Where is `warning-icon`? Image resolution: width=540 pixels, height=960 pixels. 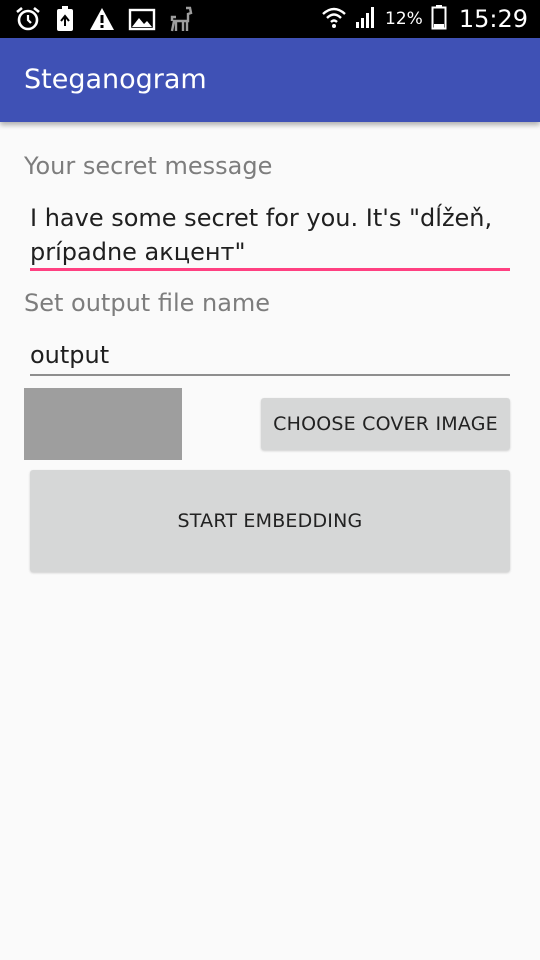 warning-icon is located at coordinates (102, 21).